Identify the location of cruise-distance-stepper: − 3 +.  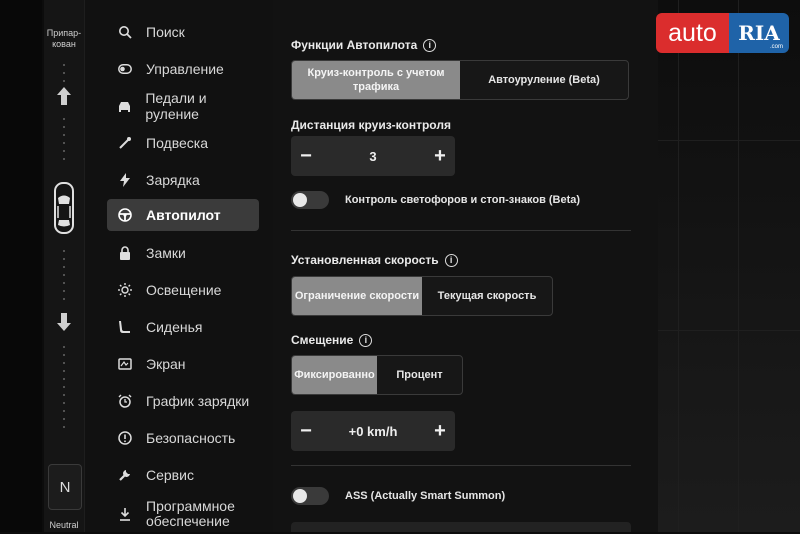
(373, 156).